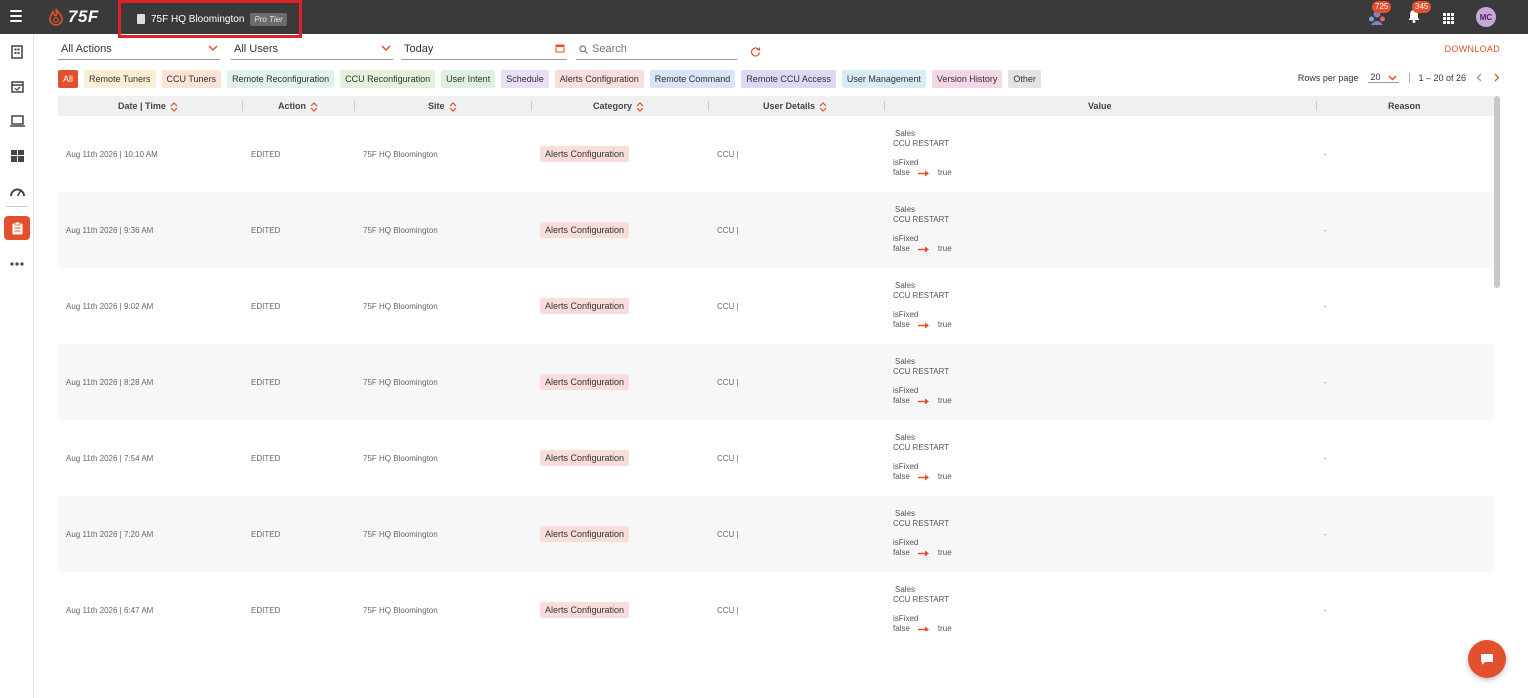 This screenshot has width=1528, height=698. I want to click on dashboard-icon, so click(17, 156).